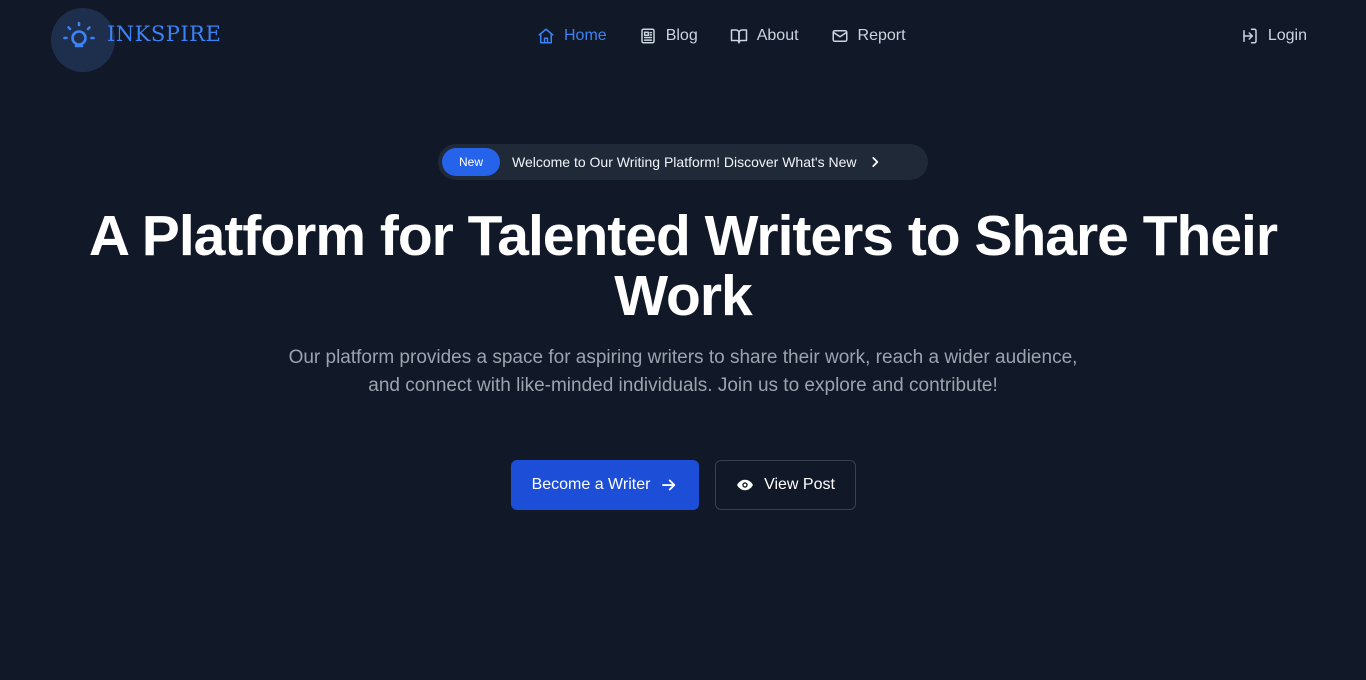 The image size is (1366, 680). I want to click on login-label: Login, so click(1287, 35).